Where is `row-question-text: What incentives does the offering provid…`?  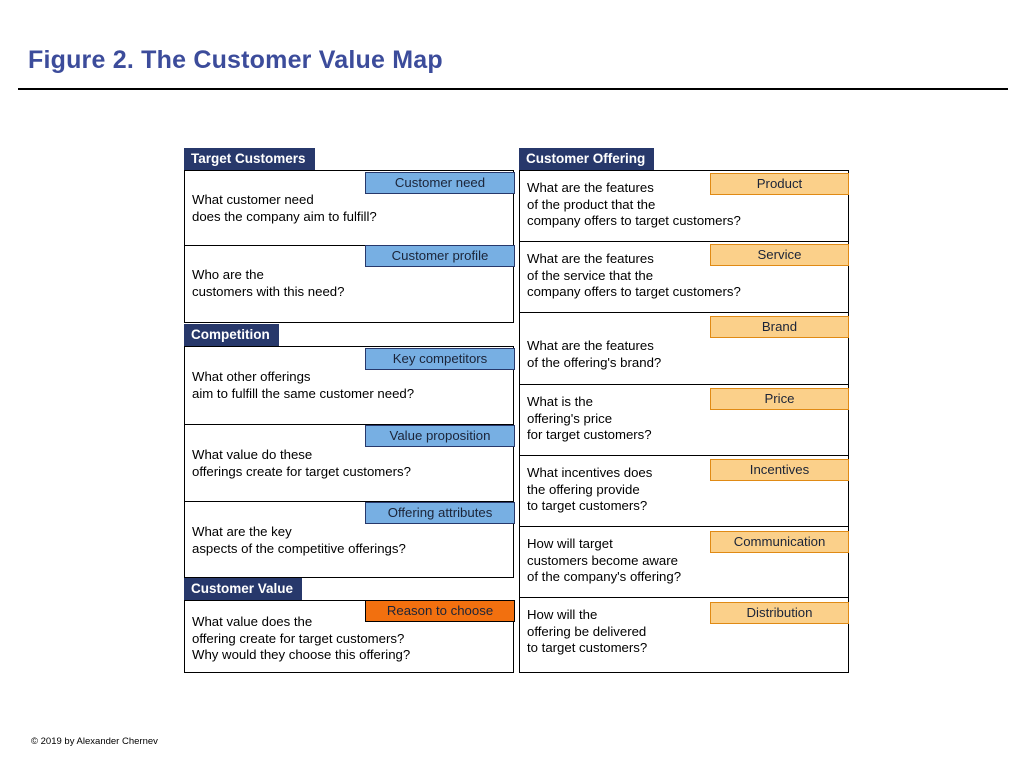
row-question-text: What incentives does the offering provid… is located at coordinates (590, 489).